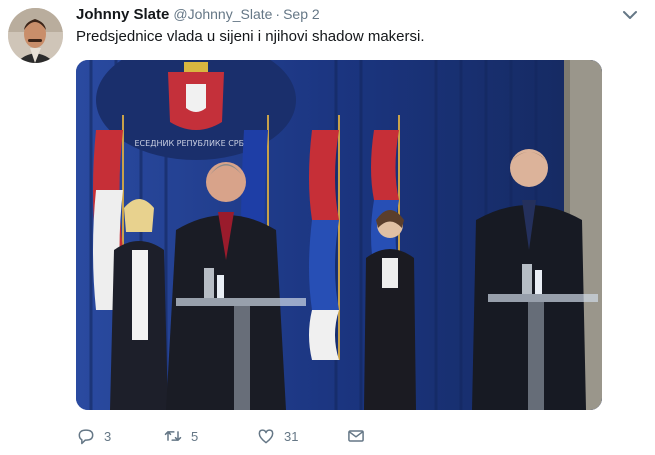 The image size is (655, 455). Describe the element at coordinates (266, 436) in the screenshot. I see `like-icon` at that location.